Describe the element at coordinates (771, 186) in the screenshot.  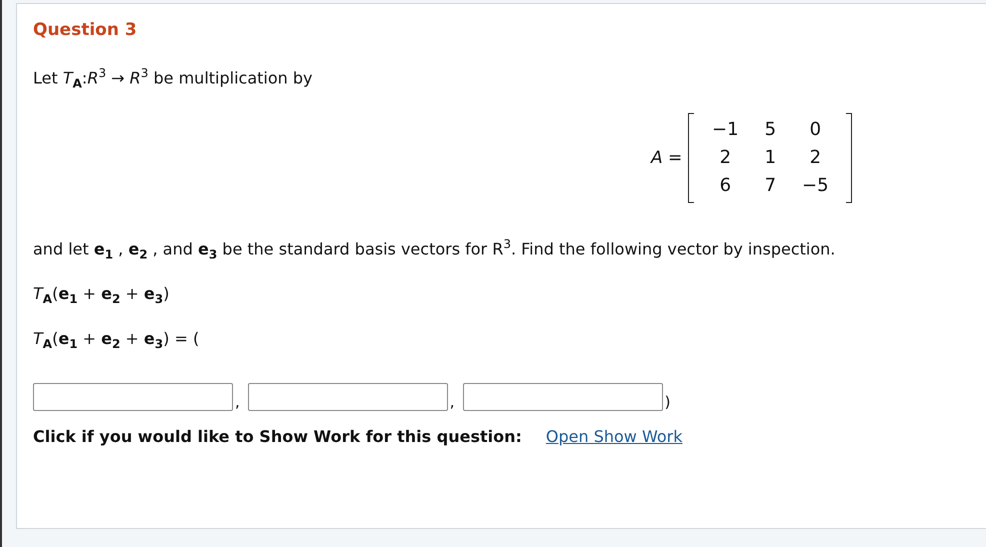
I see `matrix-entry: 7` at that location.